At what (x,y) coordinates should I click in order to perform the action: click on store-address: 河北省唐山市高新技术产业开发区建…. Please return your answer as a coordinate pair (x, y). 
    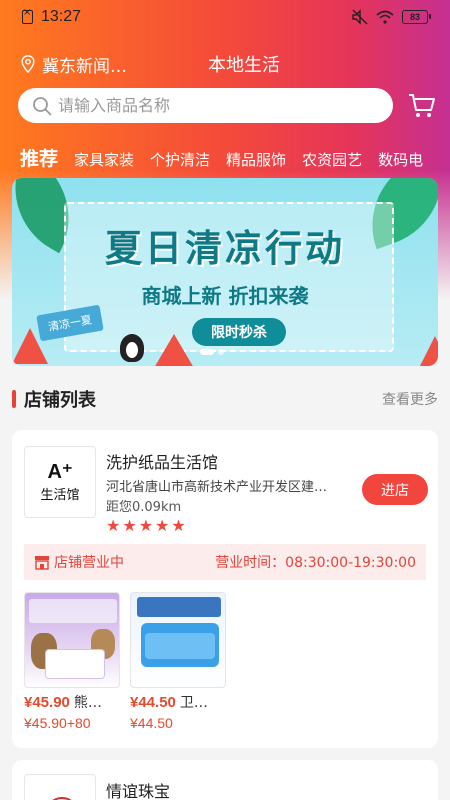
    Looking at the image, I should click on (217, 487).